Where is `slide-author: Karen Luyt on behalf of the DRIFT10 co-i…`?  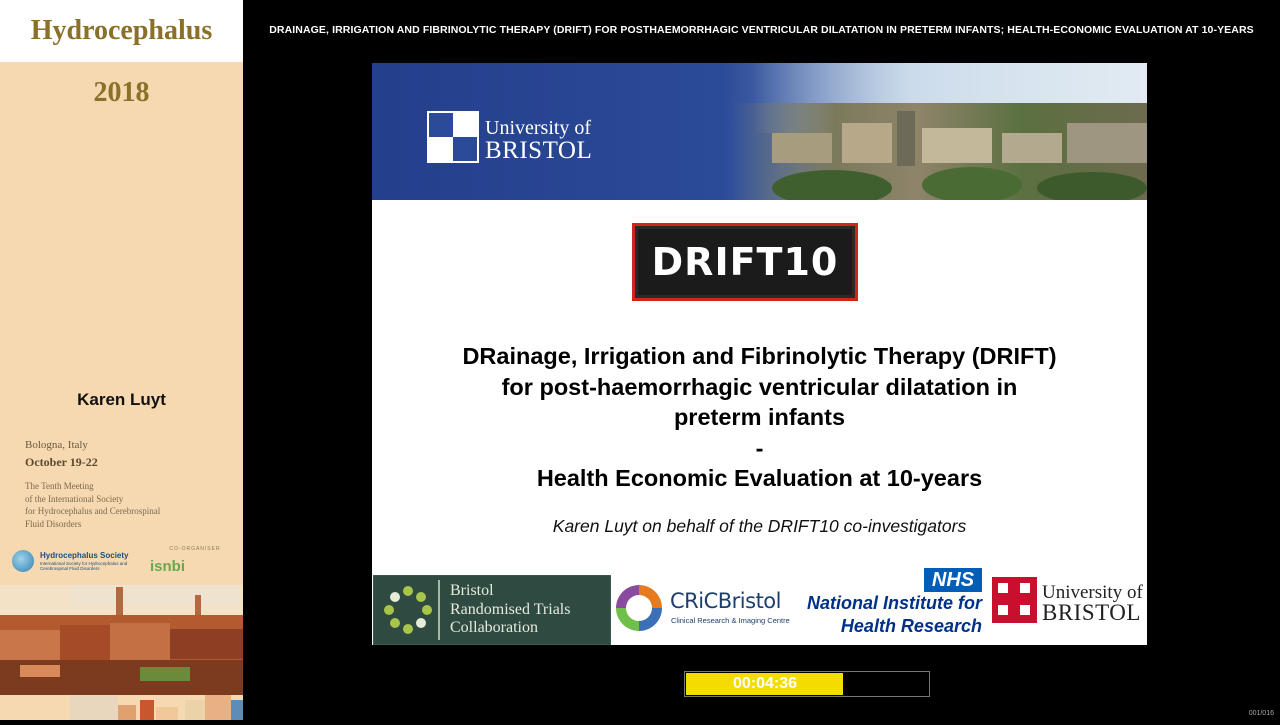
slide-author: Karen Luyt on behalf of the DRIFT10 co-i… is located at coordinates (759, 526).